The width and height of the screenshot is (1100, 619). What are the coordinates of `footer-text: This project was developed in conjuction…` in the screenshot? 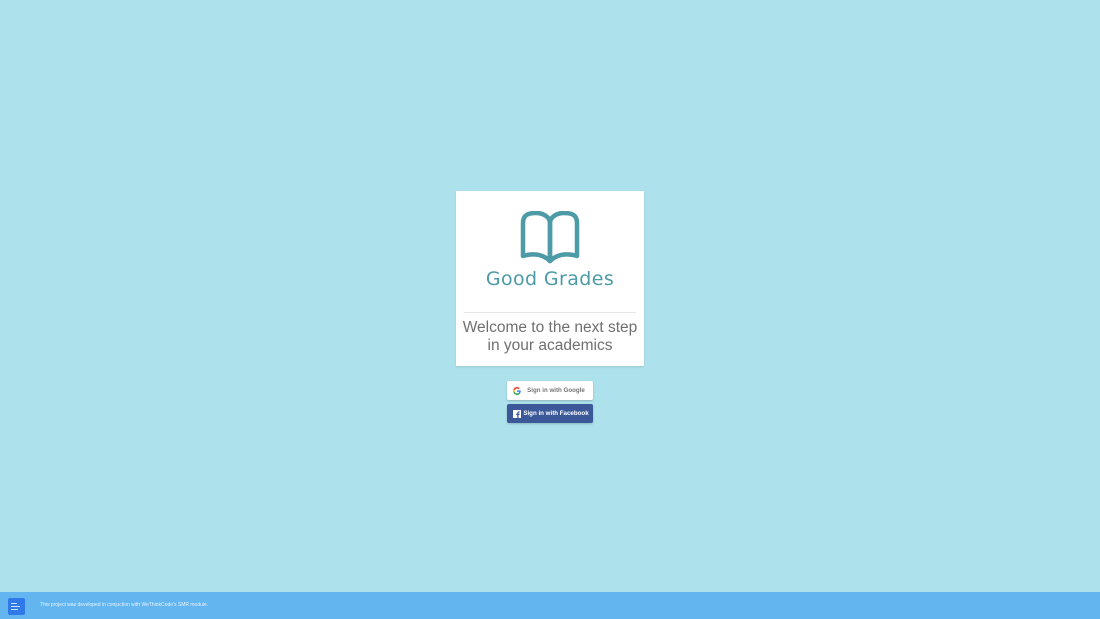 It's located at (124, 605).